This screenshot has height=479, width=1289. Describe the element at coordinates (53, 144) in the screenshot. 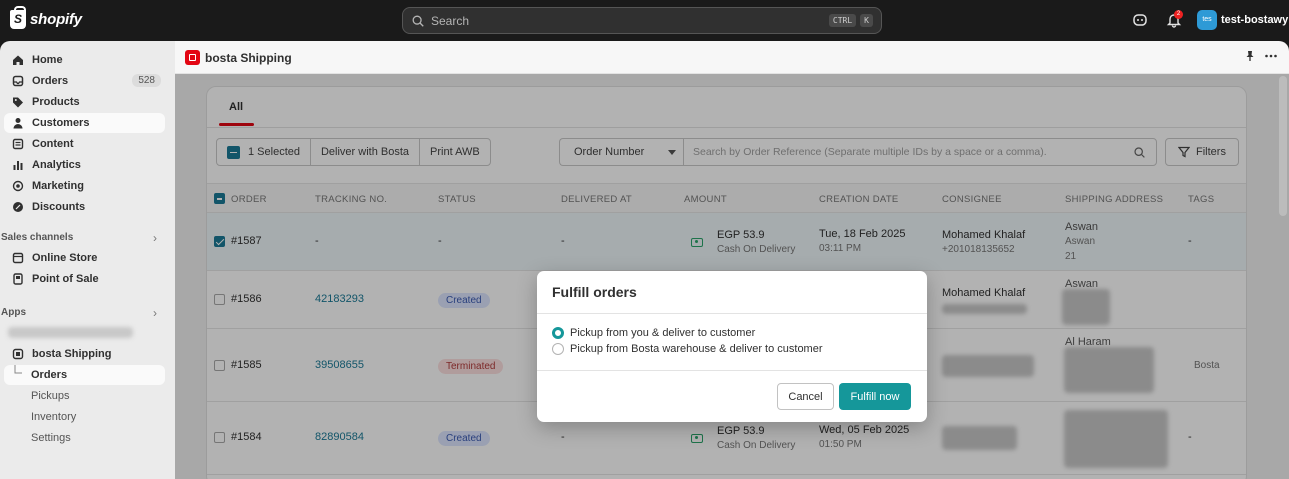

I see `sidebar-item-label: Content` at that location.